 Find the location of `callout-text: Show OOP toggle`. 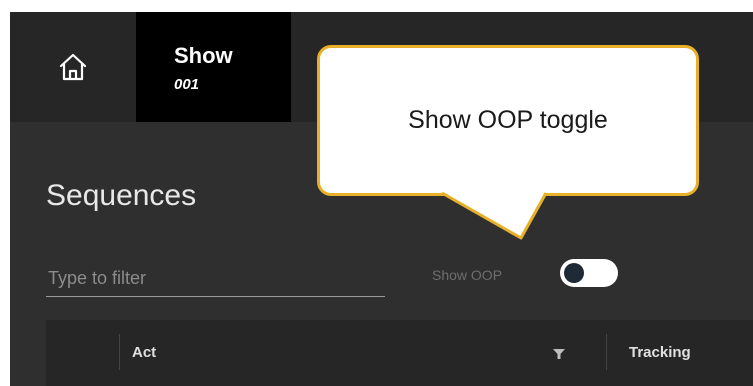

callout-text: Show OOP toggle is located at coordinates (508, 120).